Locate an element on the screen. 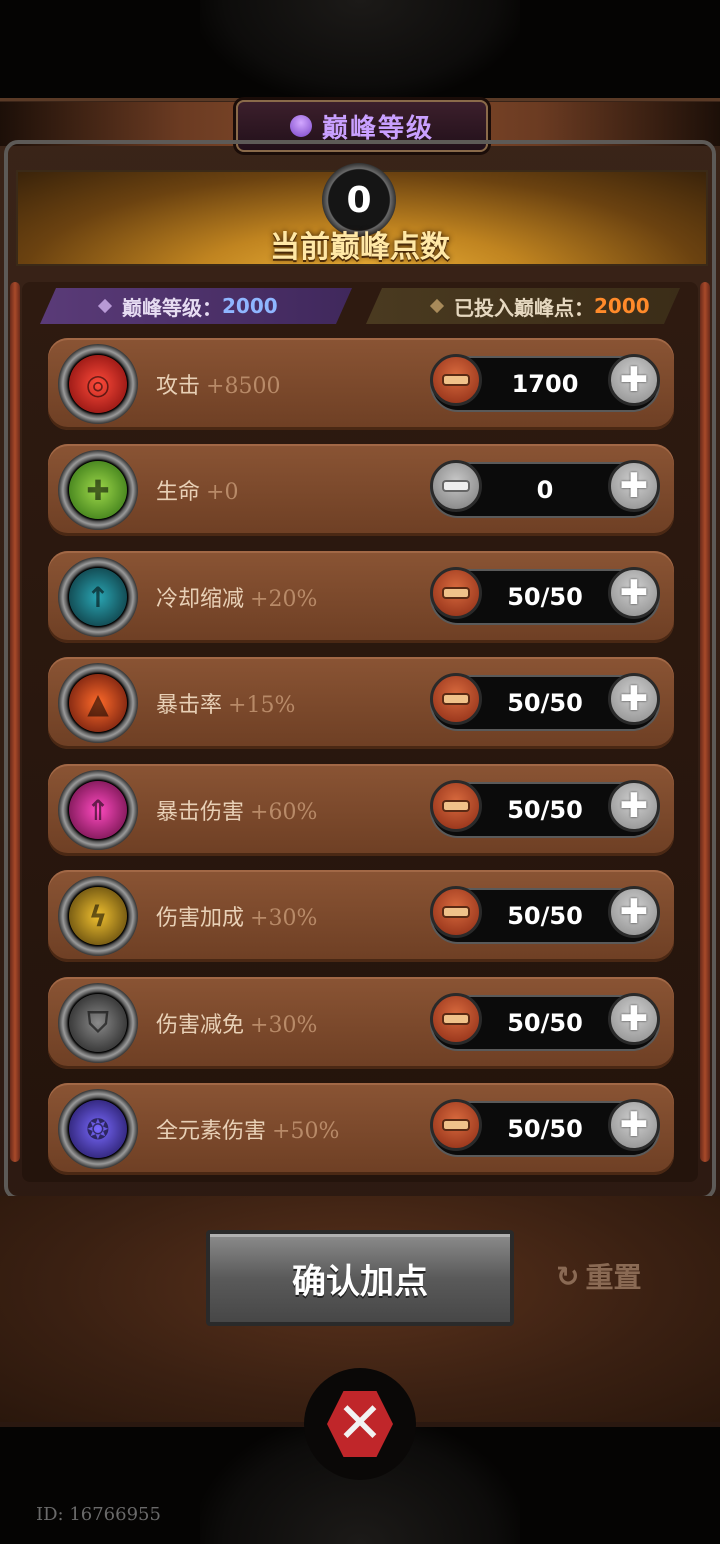 The width and height of the screenshot is (720, 1544). diamond-icon is located at coordinates (105, 306).